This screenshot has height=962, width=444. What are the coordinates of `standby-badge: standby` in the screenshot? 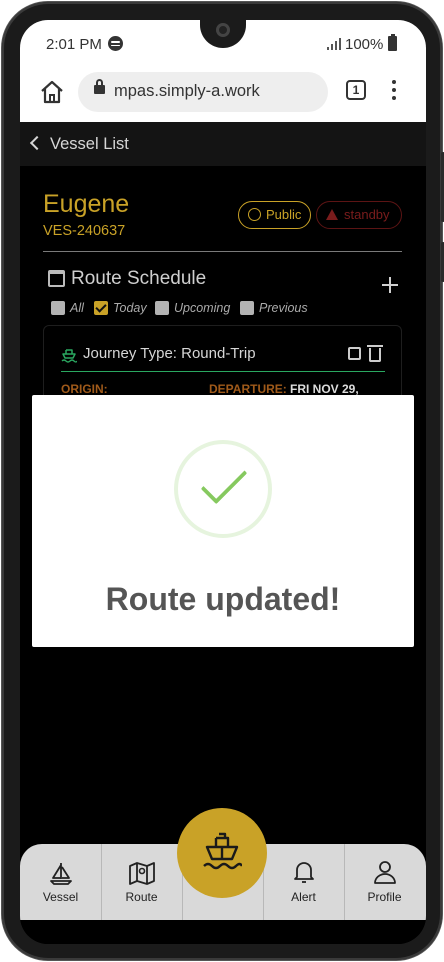 It's located at (359, 215).